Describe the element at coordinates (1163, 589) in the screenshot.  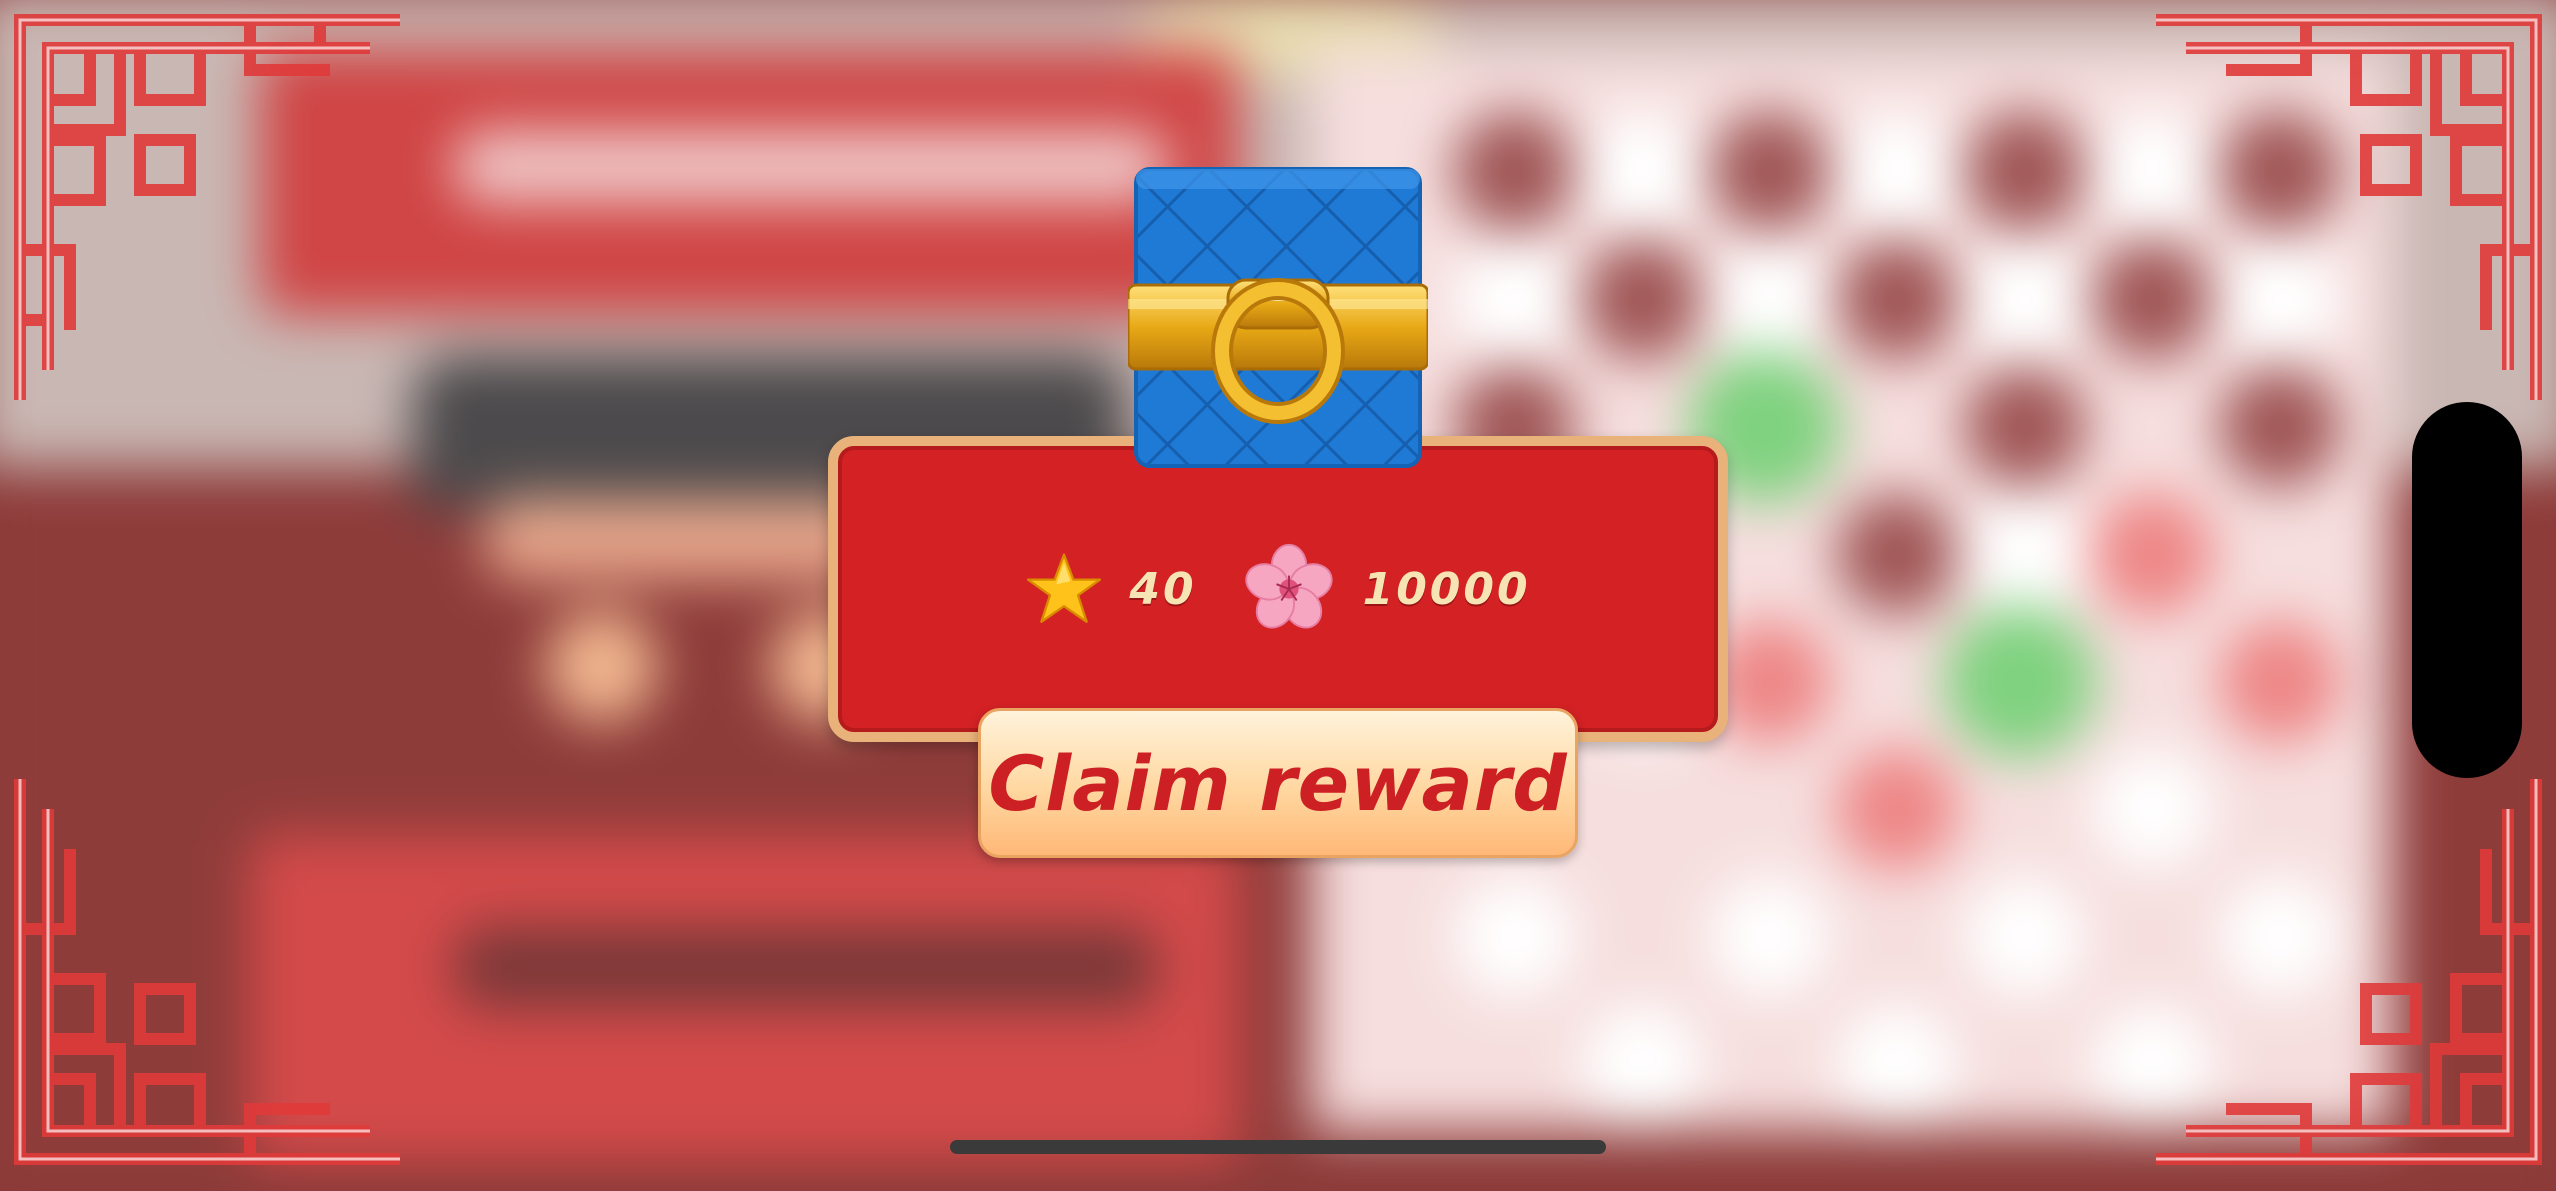
I see `reward-stars-value: 40` at that location.